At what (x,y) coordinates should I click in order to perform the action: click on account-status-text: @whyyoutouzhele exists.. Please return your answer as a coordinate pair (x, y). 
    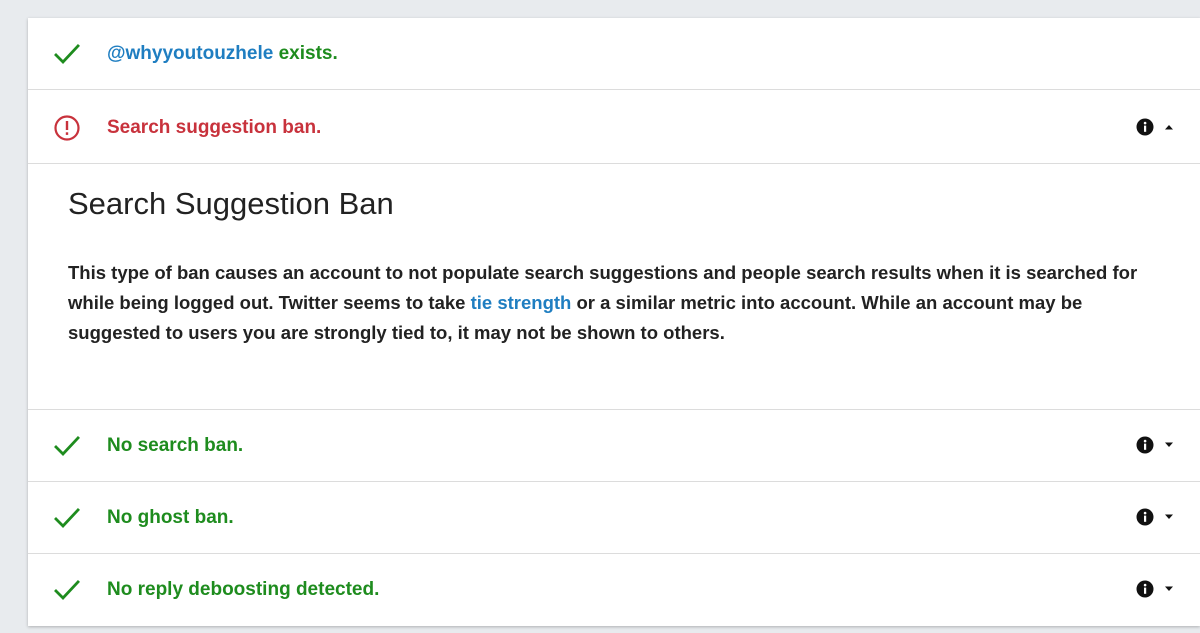
    Looking at the image, I should click on (222, 54).